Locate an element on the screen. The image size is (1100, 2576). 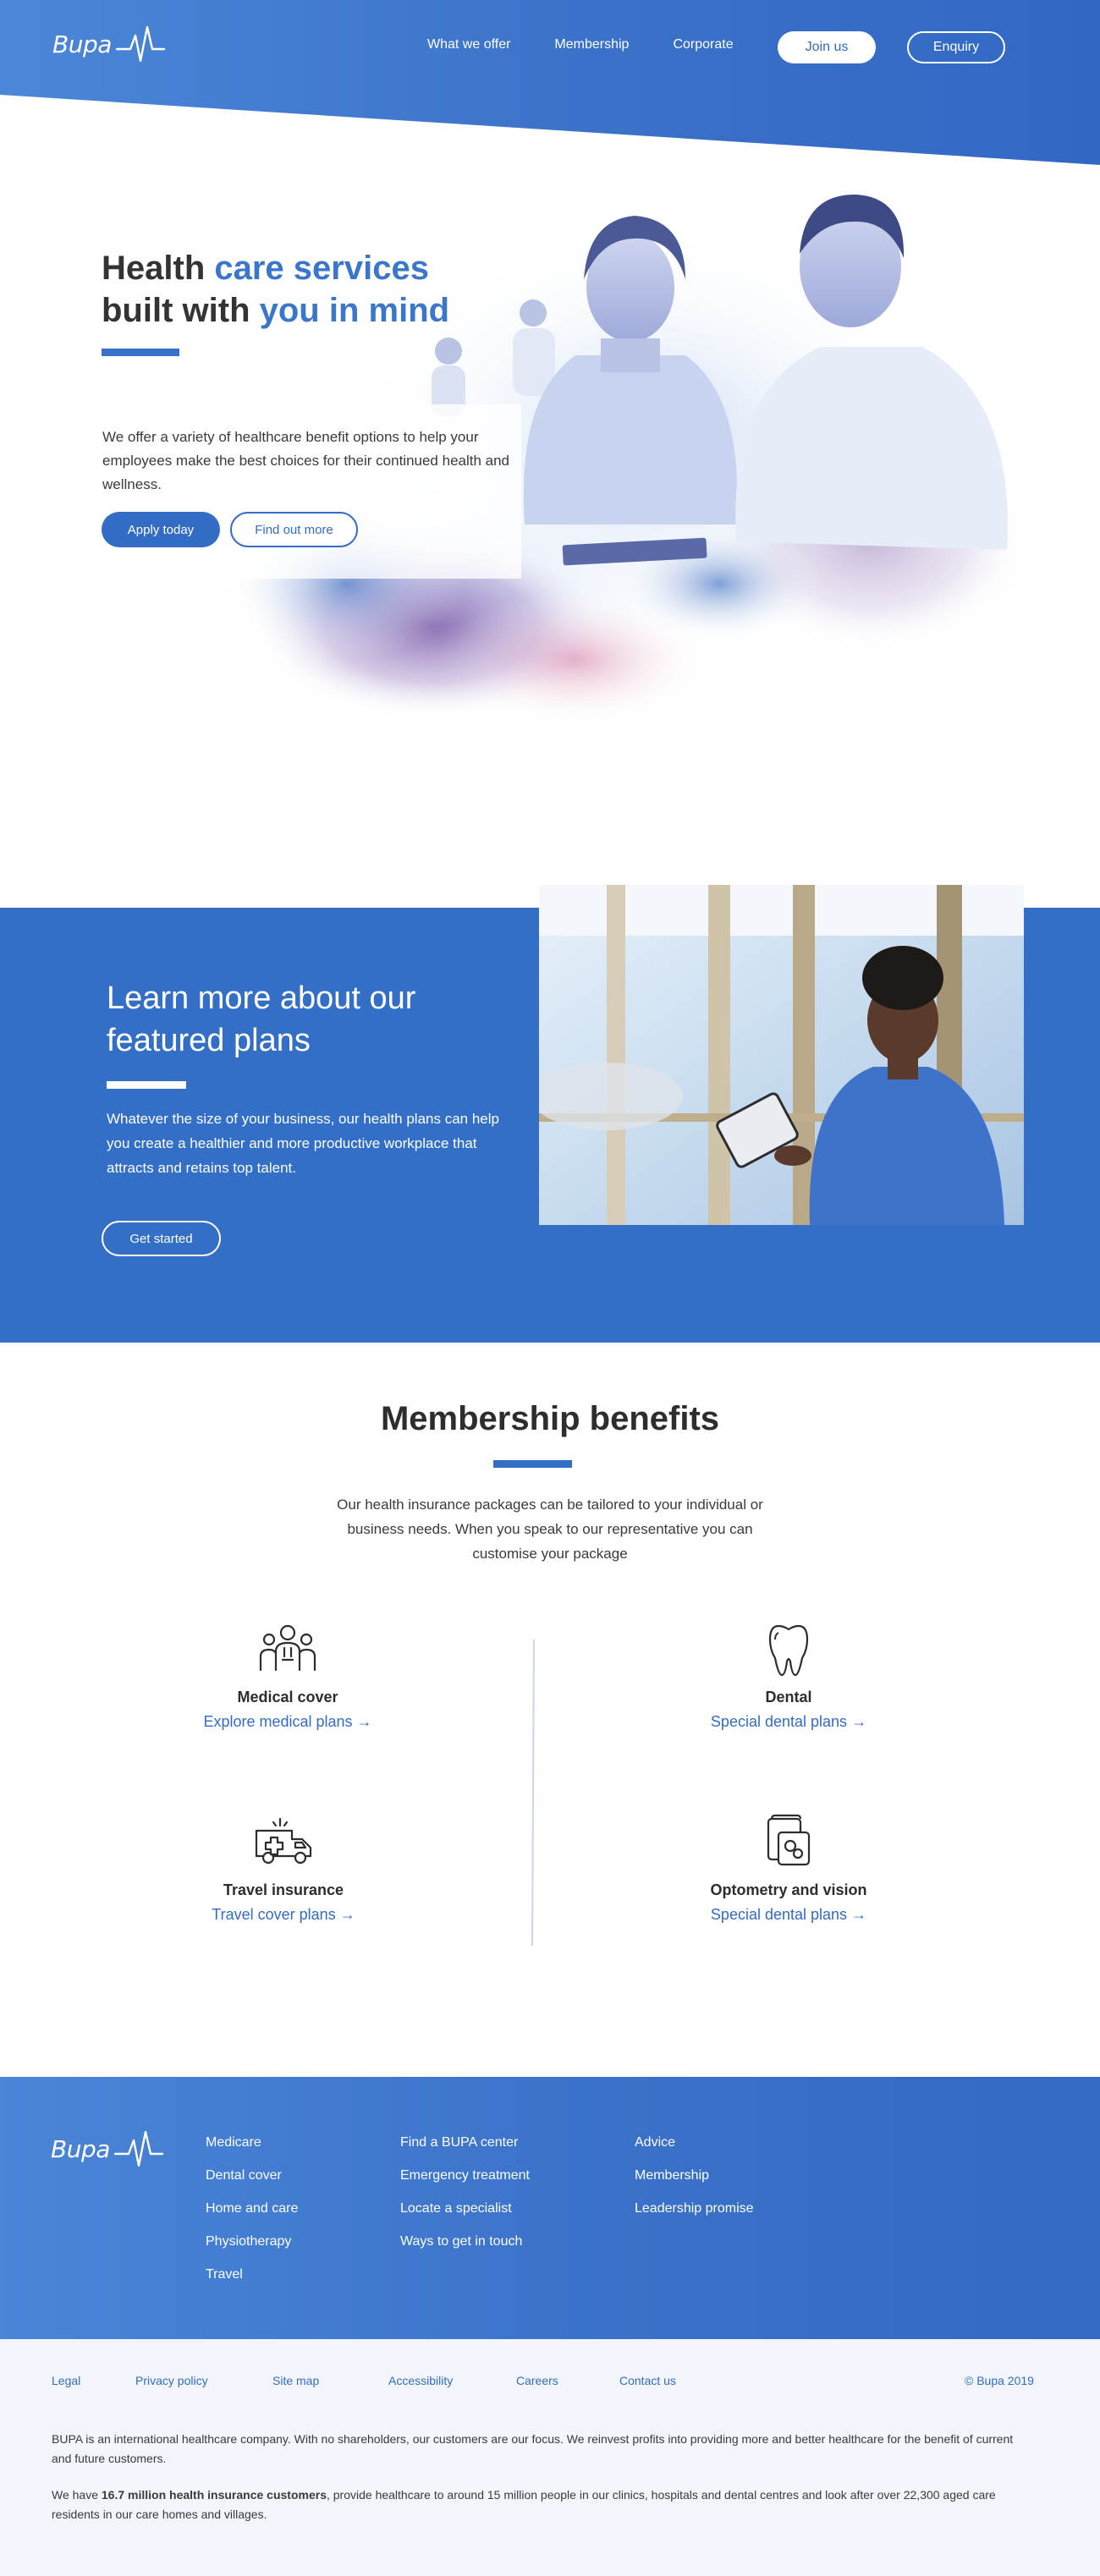
bupa-logo: Bupa is located at coordinates (109, 44).